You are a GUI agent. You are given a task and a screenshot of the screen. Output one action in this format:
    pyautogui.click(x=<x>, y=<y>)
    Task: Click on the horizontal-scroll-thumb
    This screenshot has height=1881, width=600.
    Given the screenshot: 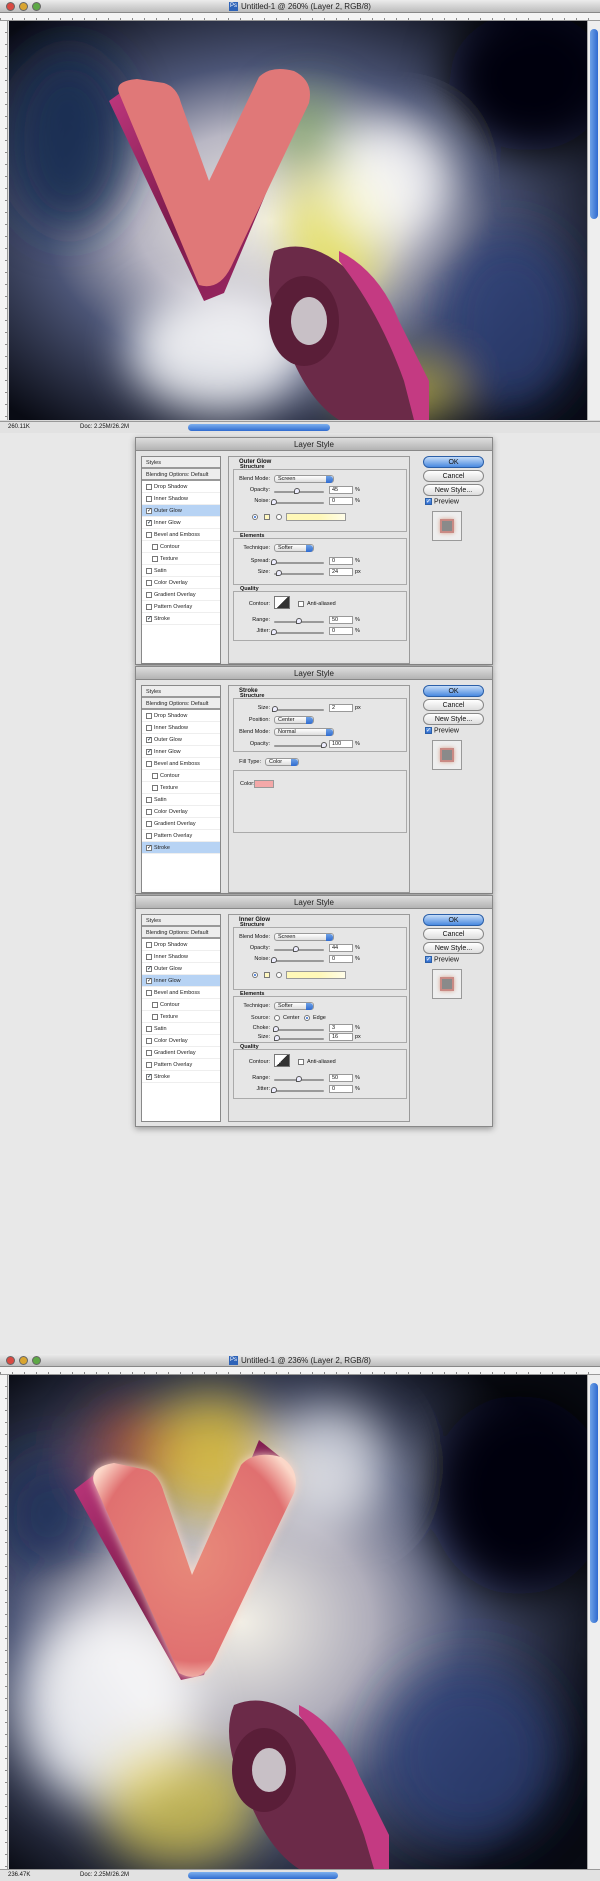 What is the action you would take?
    pyautogui.click(x=263, y=1875)
    